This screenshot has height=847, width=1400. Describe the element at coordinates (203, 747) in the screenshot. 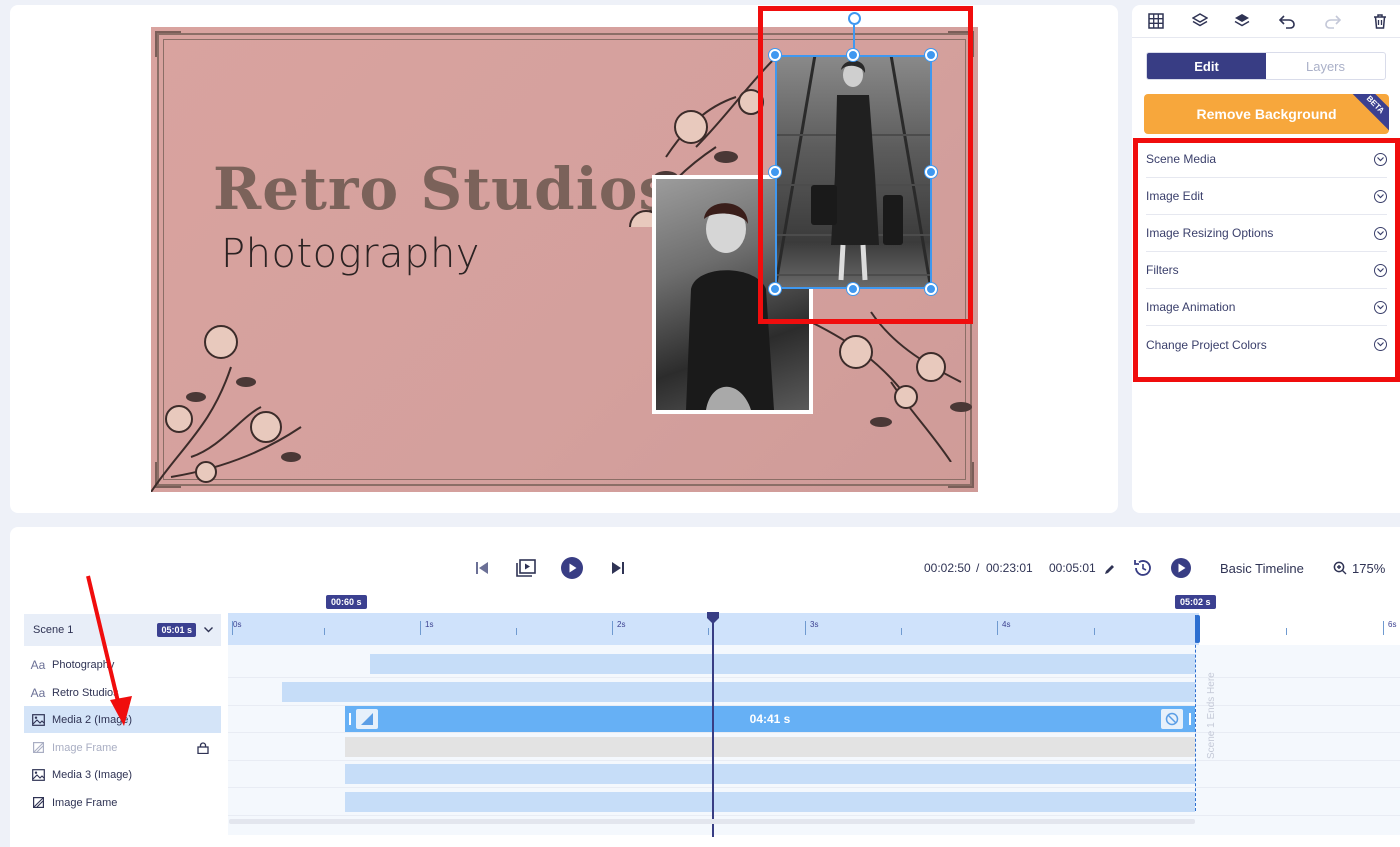

I see `lock-icon` at that location.